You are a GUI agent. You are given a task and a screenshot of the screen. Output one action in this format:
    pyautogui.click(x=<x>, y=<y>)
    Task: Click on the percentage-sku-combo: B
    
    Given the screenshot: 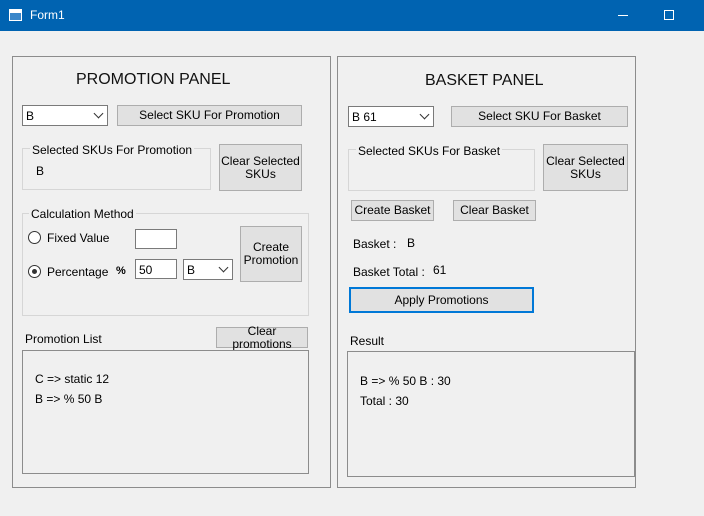 What is the action you would take?
    pyautogui.click(x=208, y=269)
    